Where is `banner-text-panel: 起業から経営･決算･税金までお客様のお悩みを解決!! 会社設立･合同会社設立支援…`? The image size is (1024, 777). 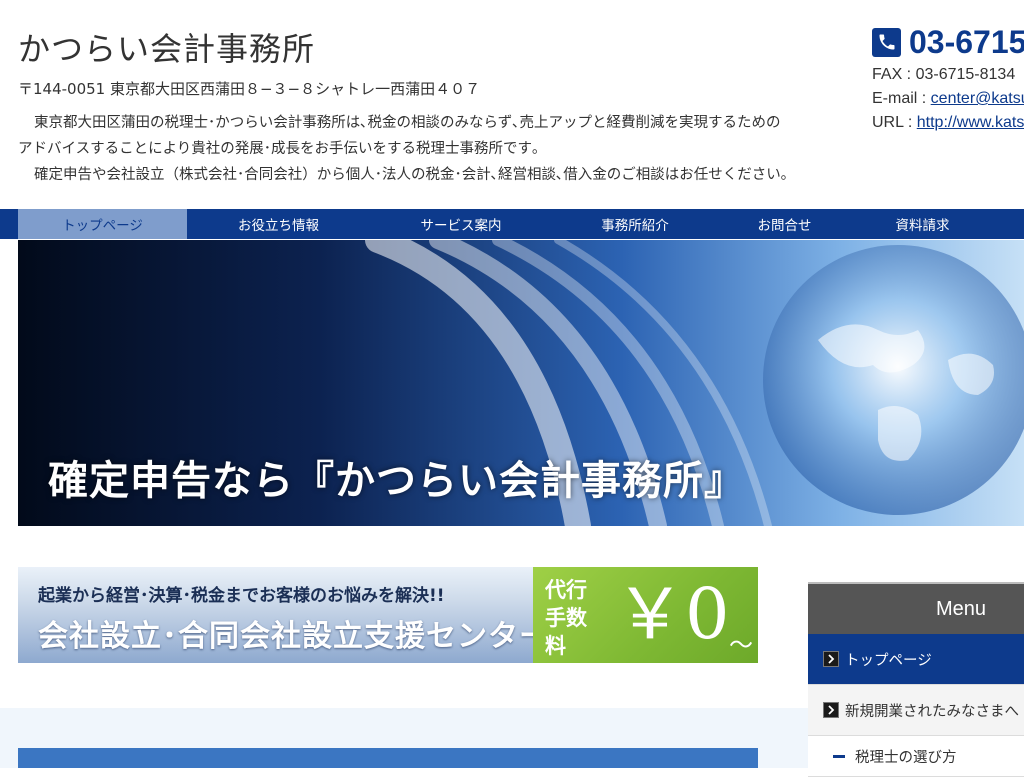
banner-text-panel: 起業から経営･決算･税金までお客様のお悩みを解決!! 会社設立･合同会社設立支援… is located at coordinates (283, 615).